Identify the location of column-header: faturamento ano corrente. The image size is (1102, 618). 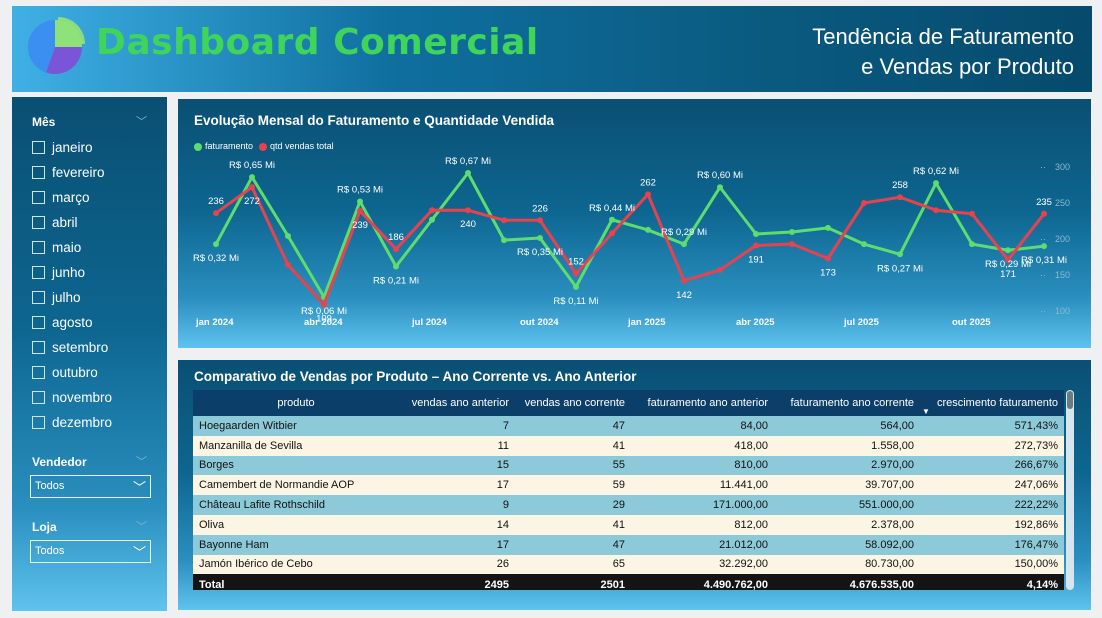
(847, 403).